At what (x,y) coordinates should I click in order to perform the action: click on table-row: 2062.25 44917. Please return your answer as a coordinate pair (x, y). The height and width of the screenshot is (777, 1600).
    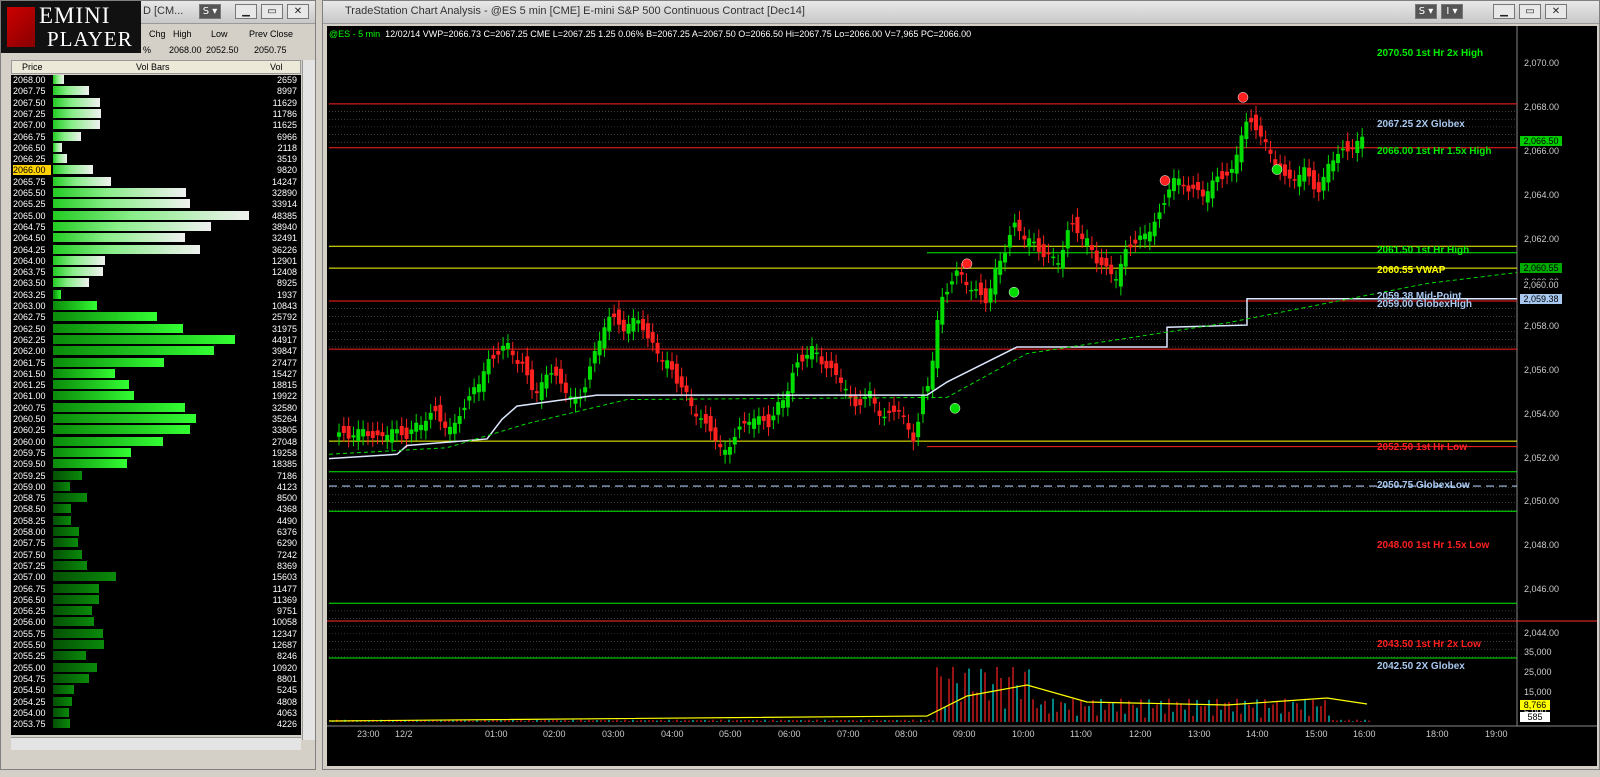
    Looking at the image, I should click on (156, 339).